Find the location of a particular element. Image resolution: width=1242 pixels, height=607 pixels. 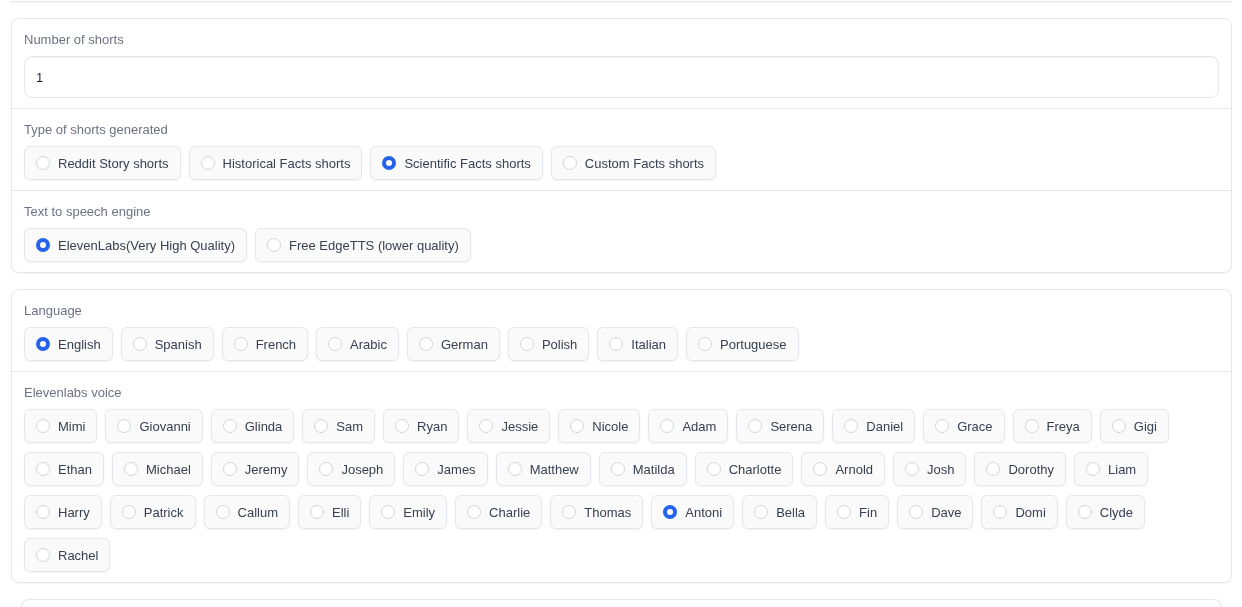

radio-option: Jeremy is located at coordinates (255, 469).